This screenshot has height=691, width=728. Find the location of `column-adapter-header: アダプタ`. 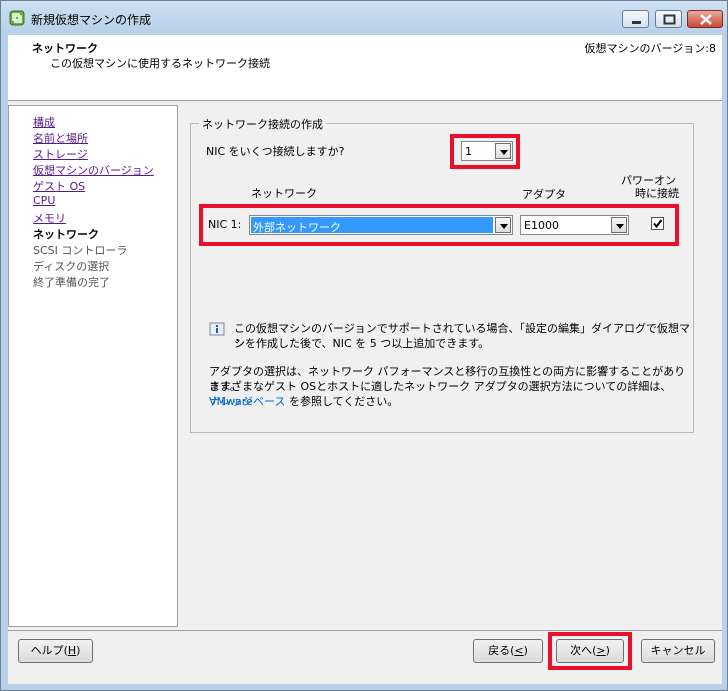

column-adapter-header: アダプタ is located at coordinates (544, 194).